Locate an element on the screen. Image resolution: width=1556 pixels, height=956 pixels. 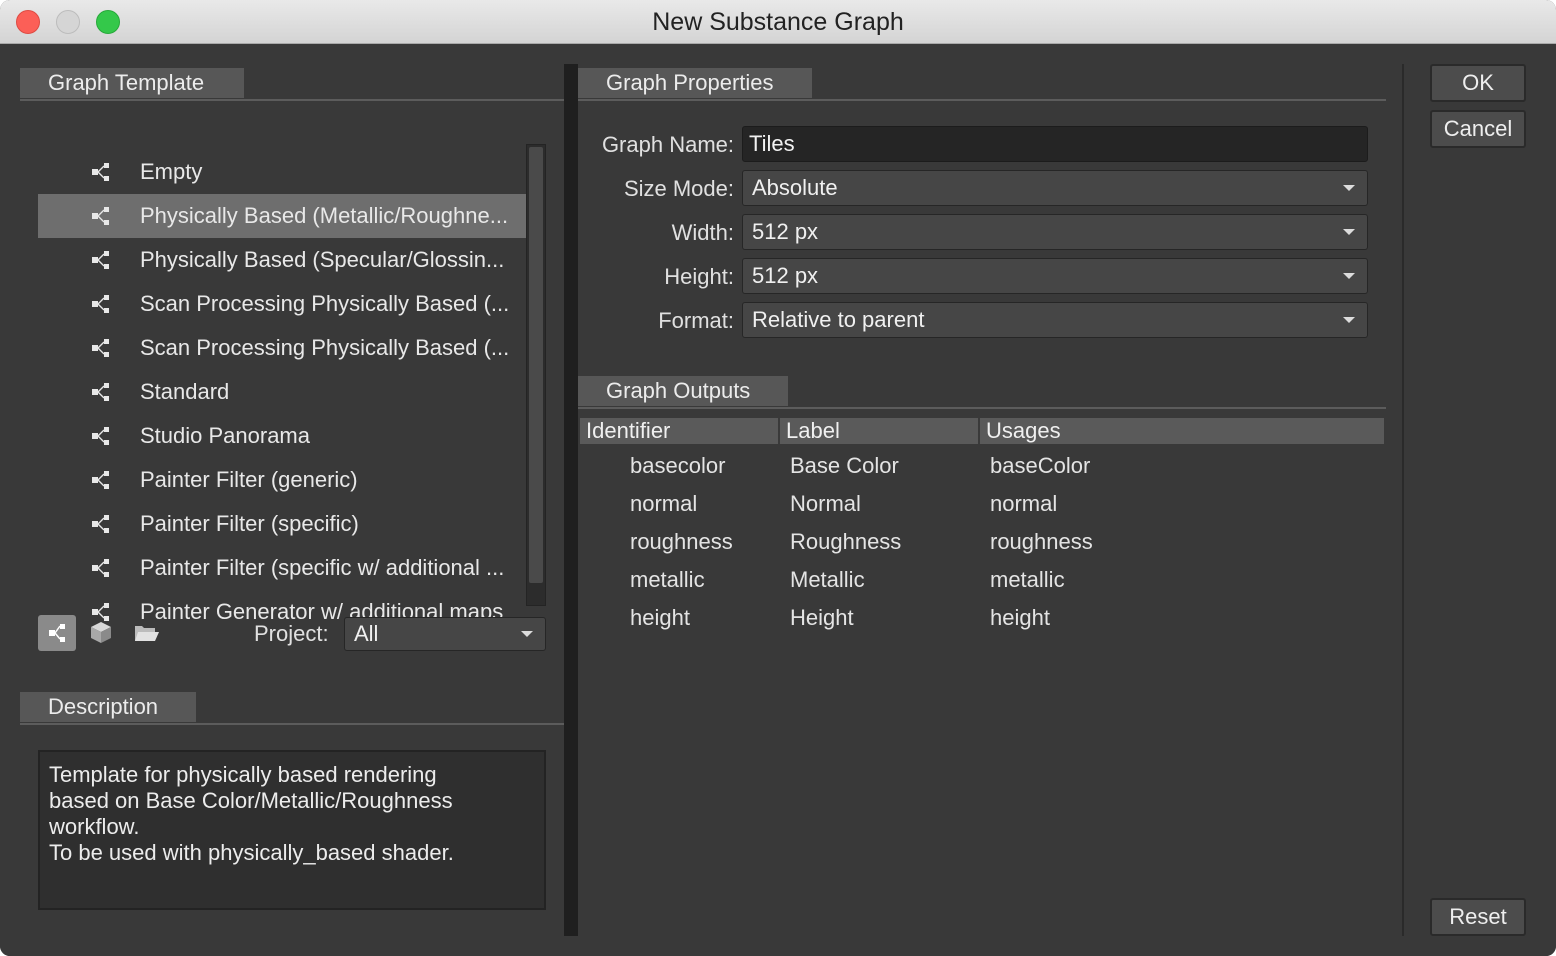
template-item-label: Studio Panorama is located at coordinates (225, 435).